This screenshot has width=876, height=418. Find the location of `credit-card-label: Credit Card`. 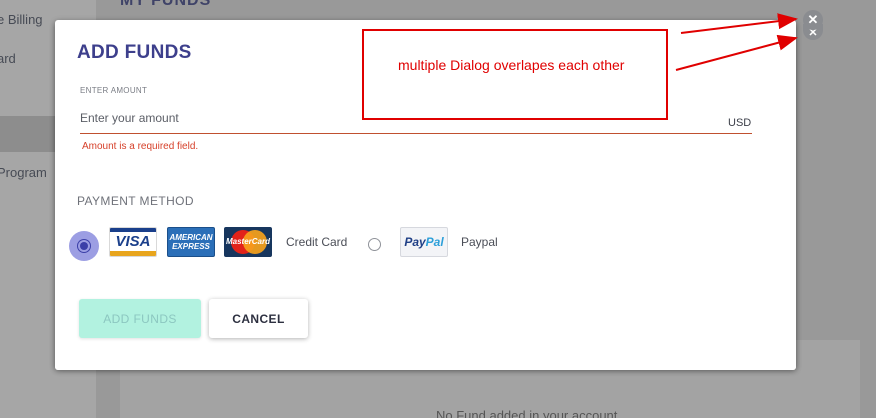

credit-card-label: Credit Card is located at coordinates (316, 242).